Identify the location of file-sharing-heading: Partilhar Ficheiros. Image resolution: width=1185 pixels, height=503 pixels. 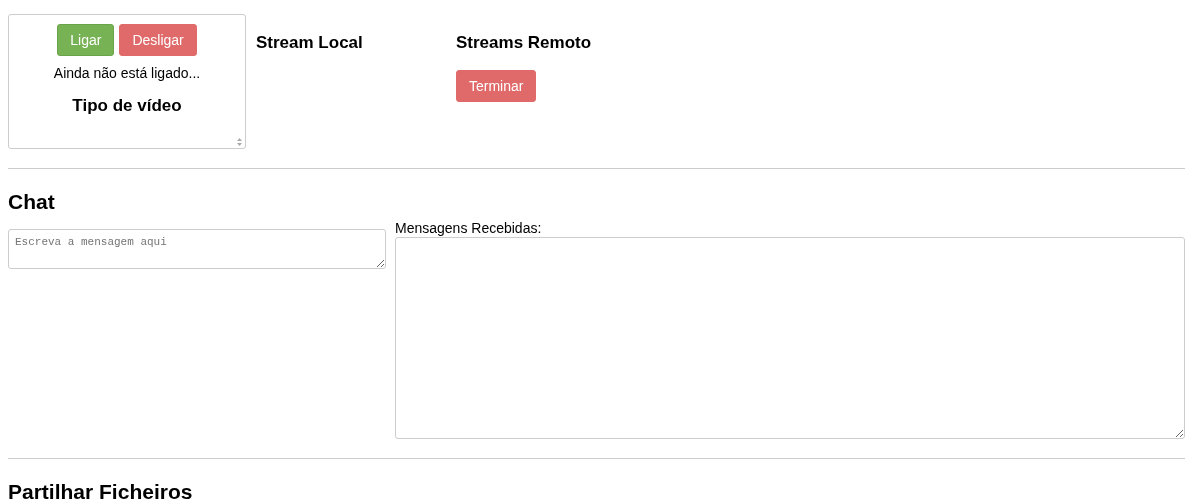
(101, 491).